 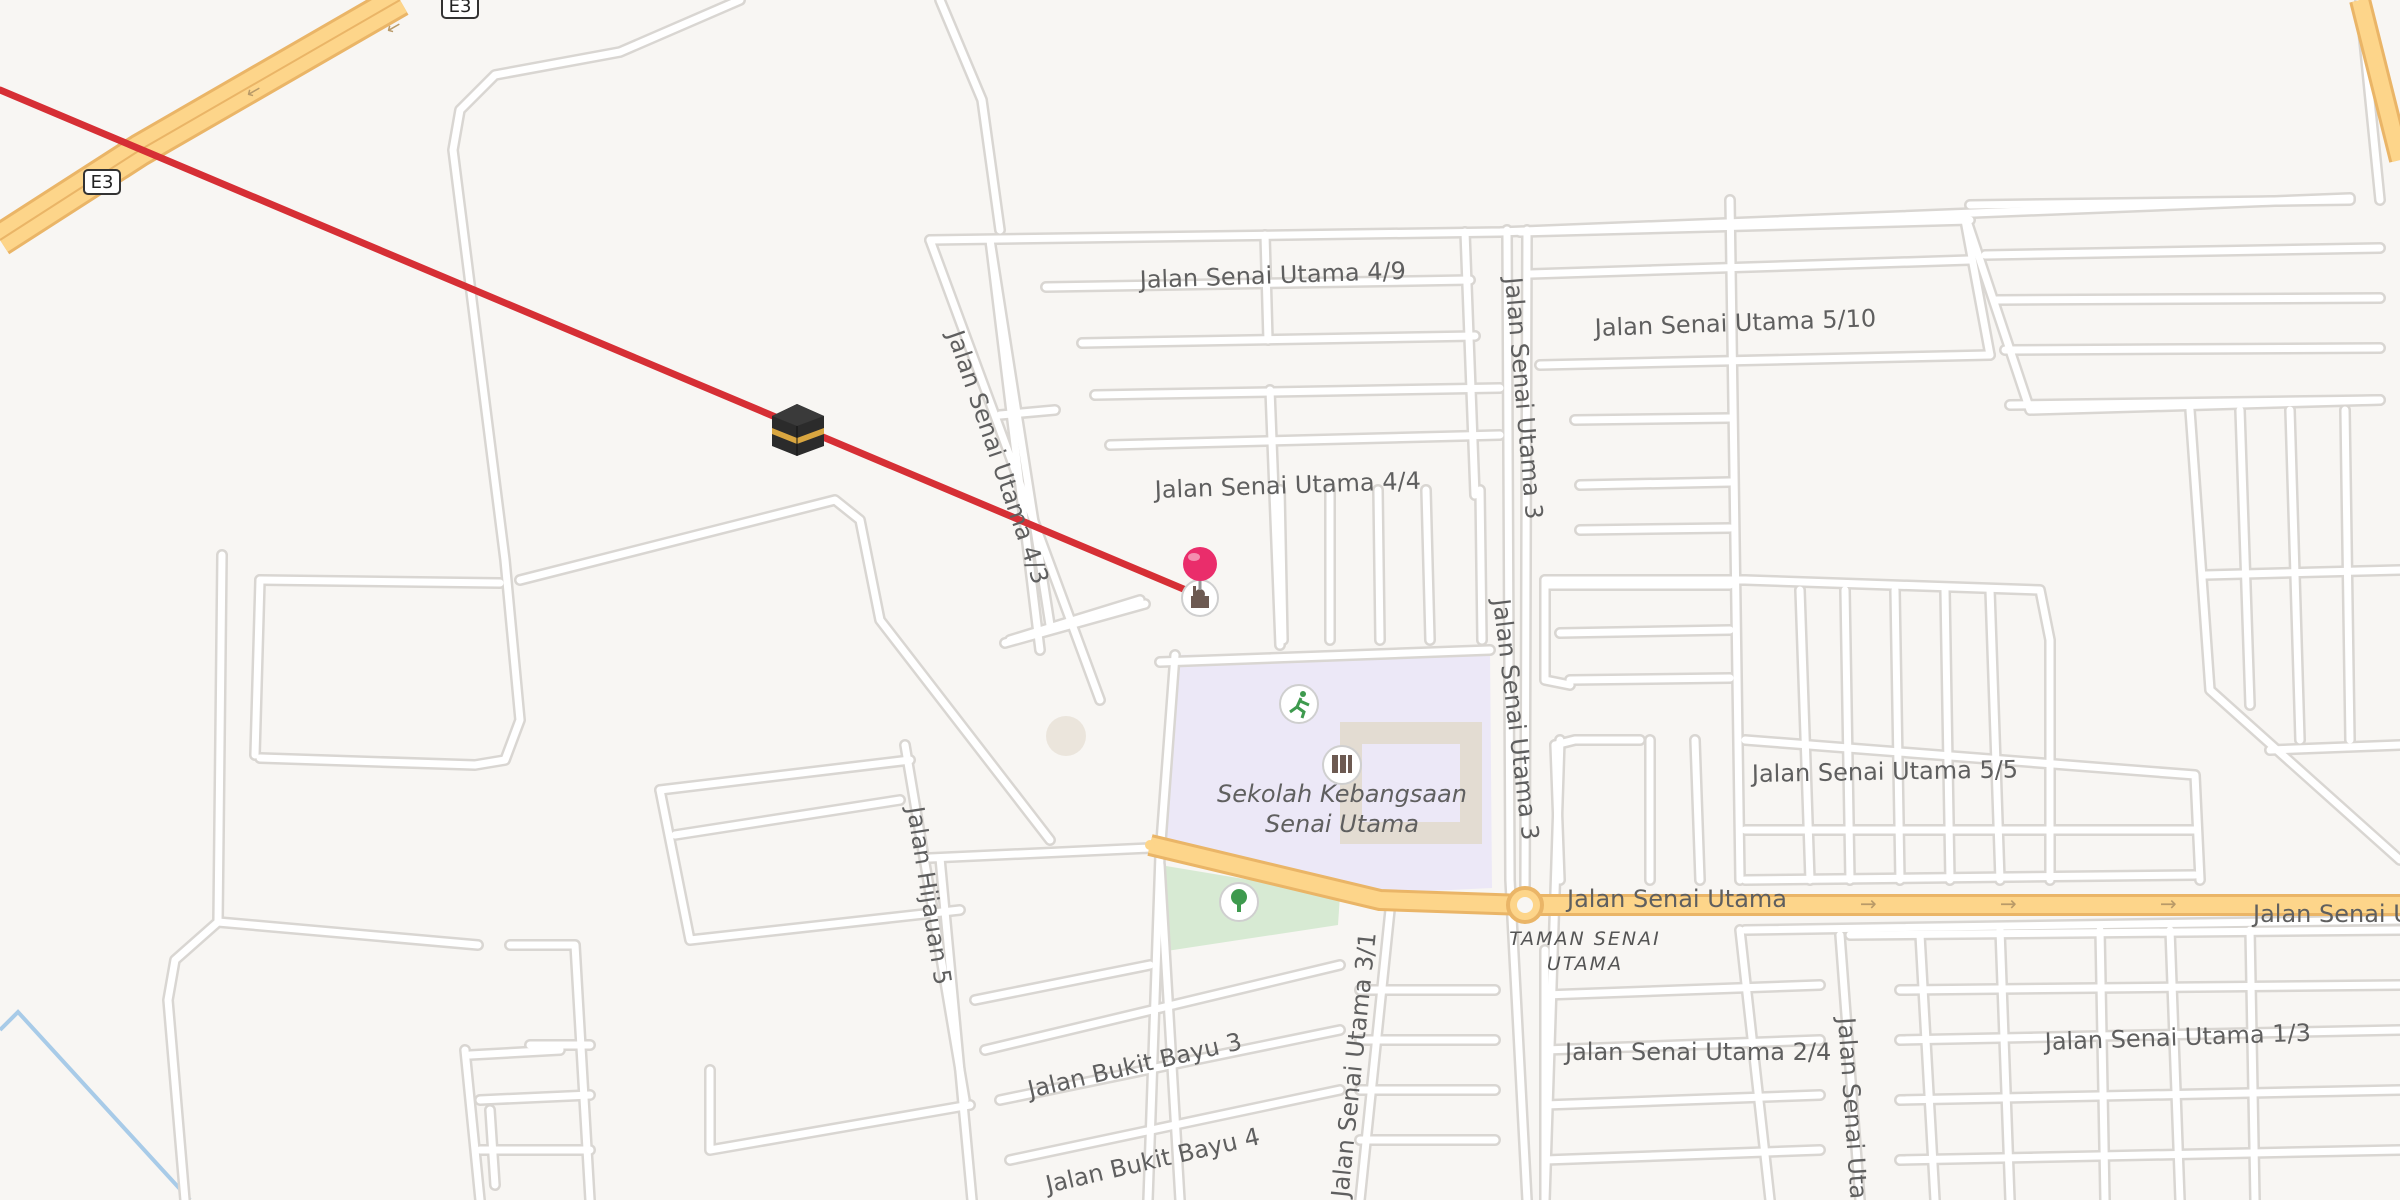 I want to click on street-label: Jalan Senai Utama 3, so click(x=1516, y=718).